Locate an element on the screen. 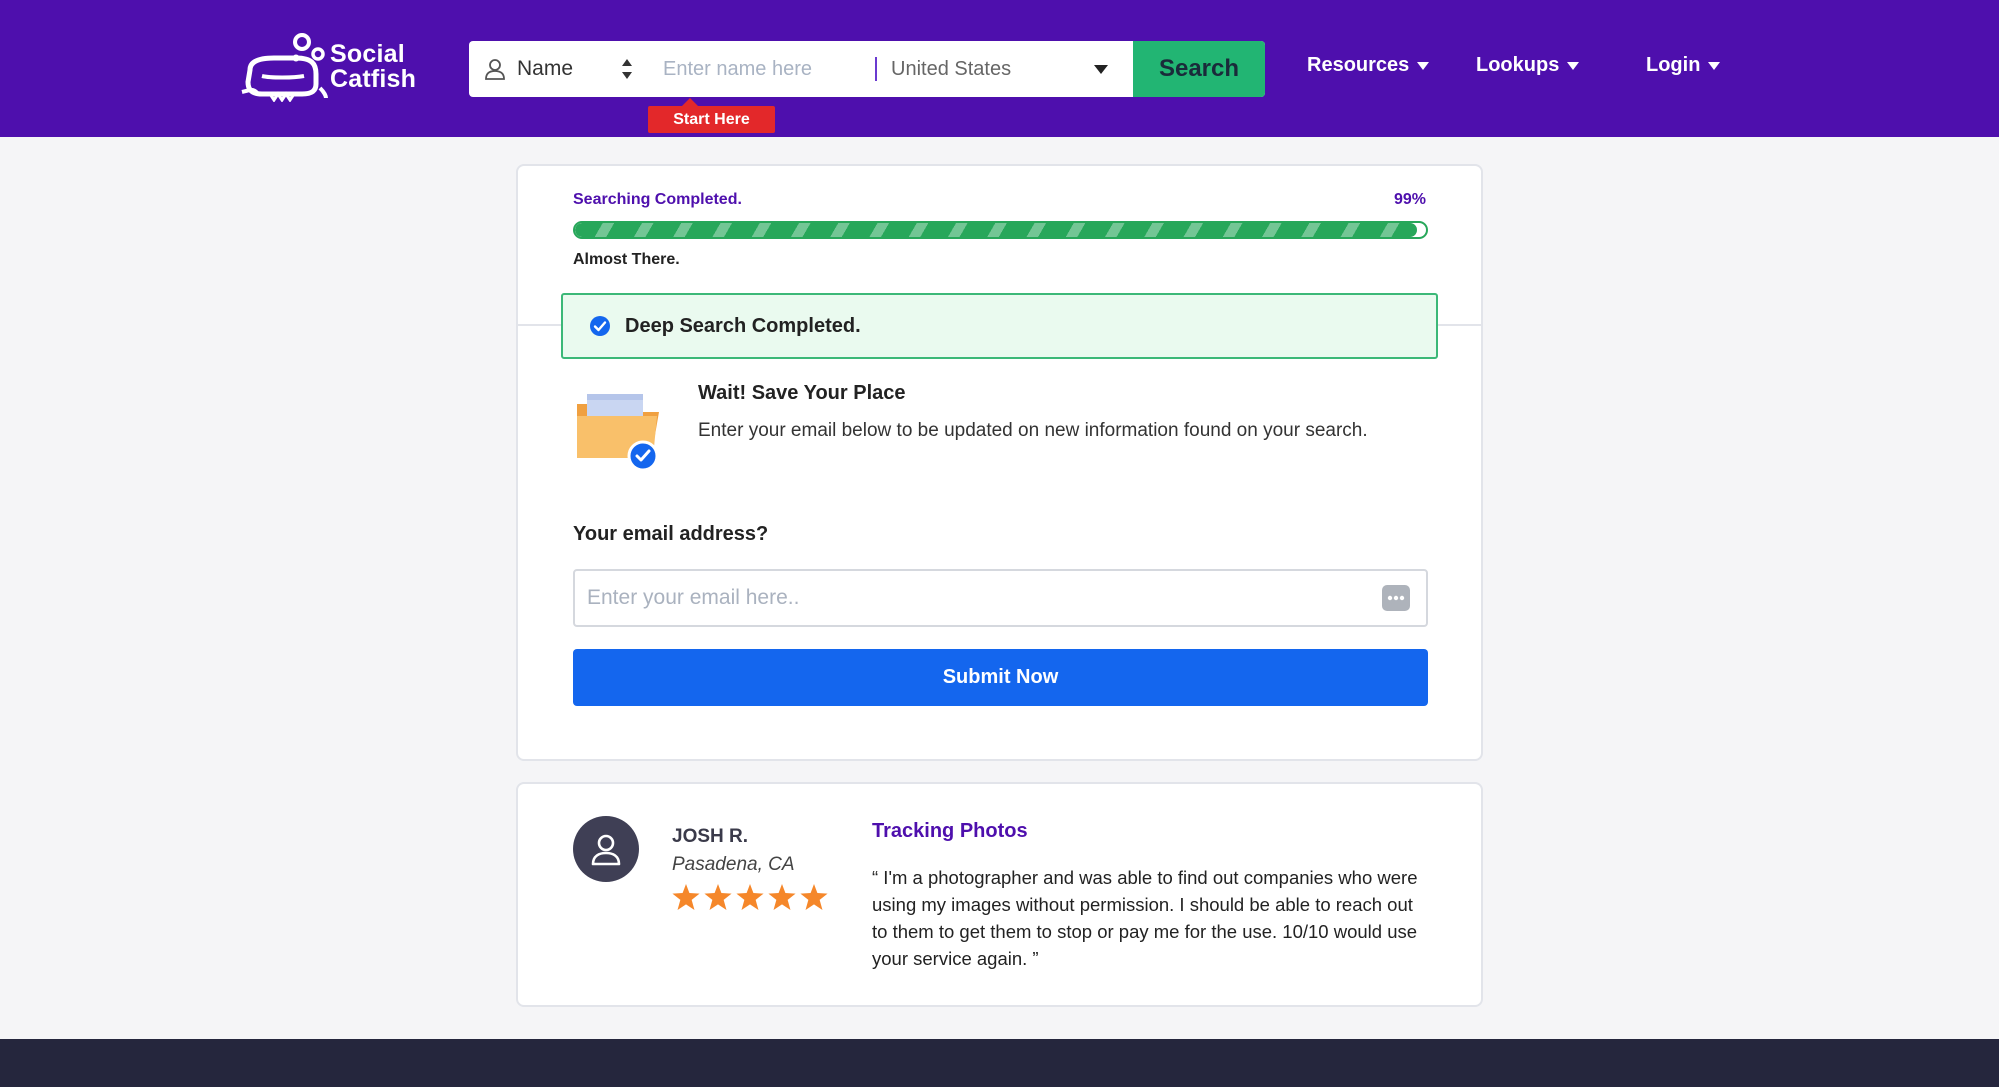 This screenshot has width=1999, height=1087. logo-line-1: Social is located at coordinates (367, 54).